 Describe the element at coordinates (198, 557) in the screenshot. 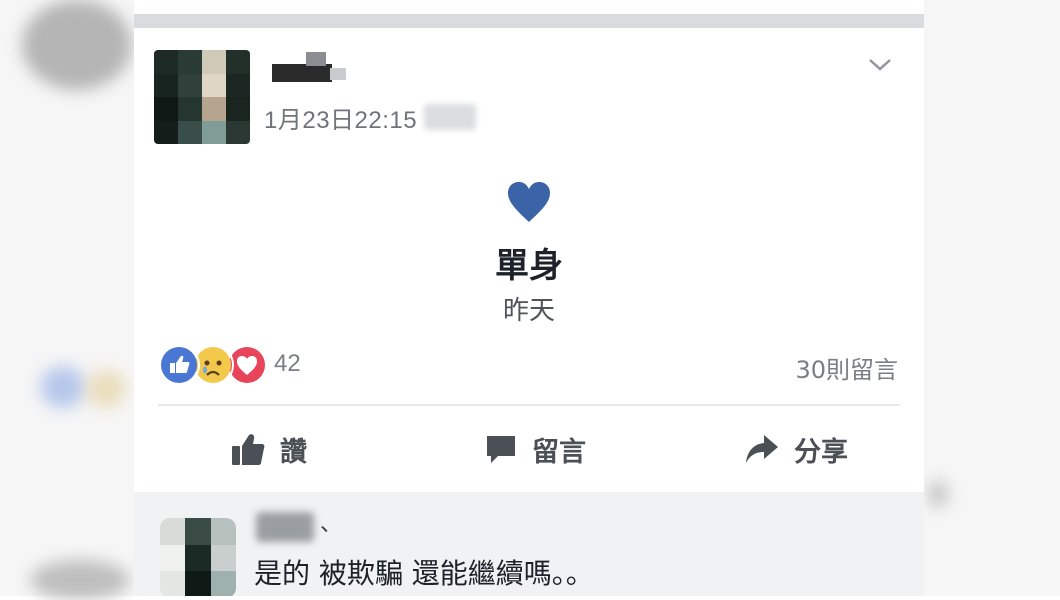

I see `commenter-avatar-pixelated` at that location.